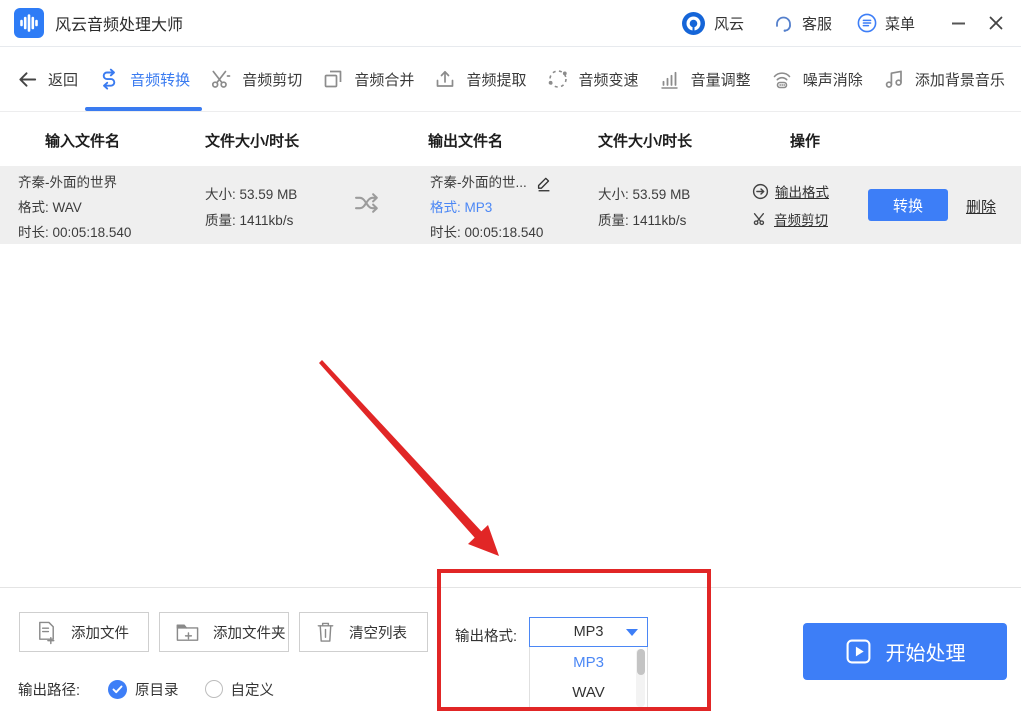 The width and height of the screenshot is (1021, 715). Describe the element at coordinates (669, 80) in the screenshot. I see `volume-bars-icon` at that location.